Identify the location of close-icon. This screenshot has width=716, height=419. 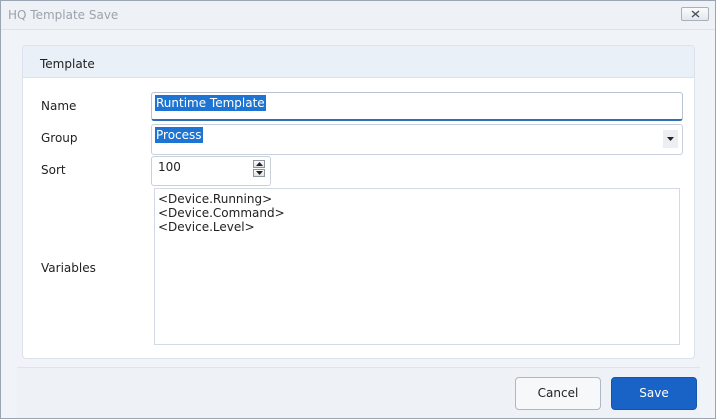
(695, 14).